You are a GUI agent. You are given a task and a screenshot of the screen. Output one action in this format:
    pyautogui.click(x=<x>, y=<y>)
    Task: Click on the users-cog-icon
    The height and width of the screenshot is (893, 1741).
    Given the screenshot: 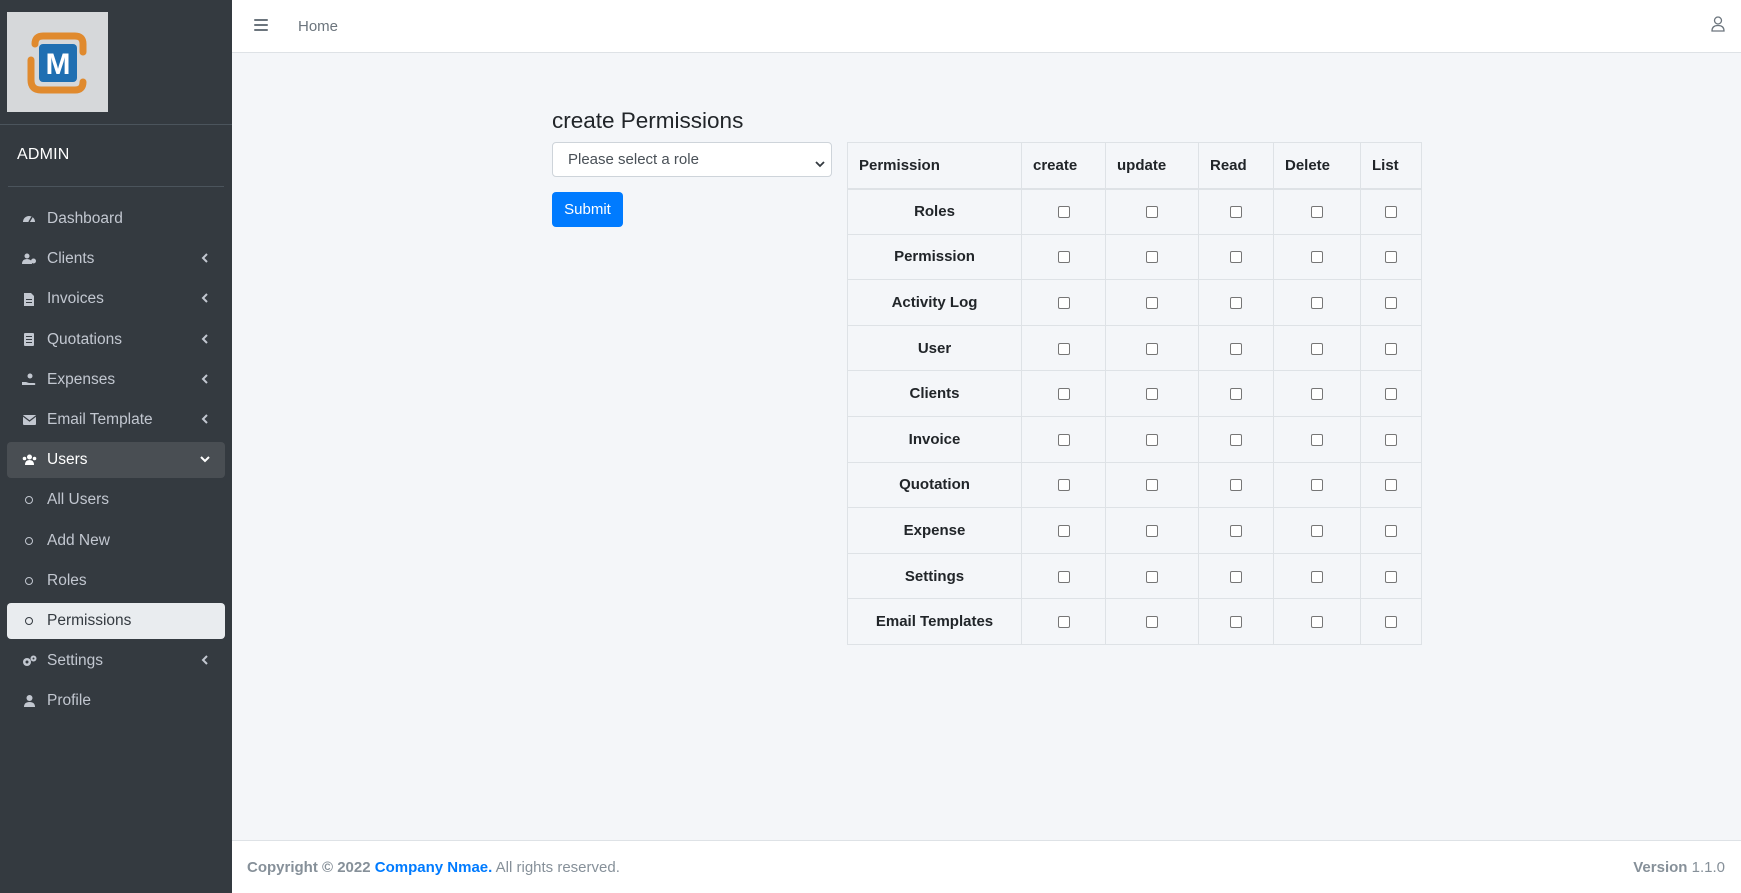 What is the action you would take?
    pyautogui.click(x=27, y=259)
    